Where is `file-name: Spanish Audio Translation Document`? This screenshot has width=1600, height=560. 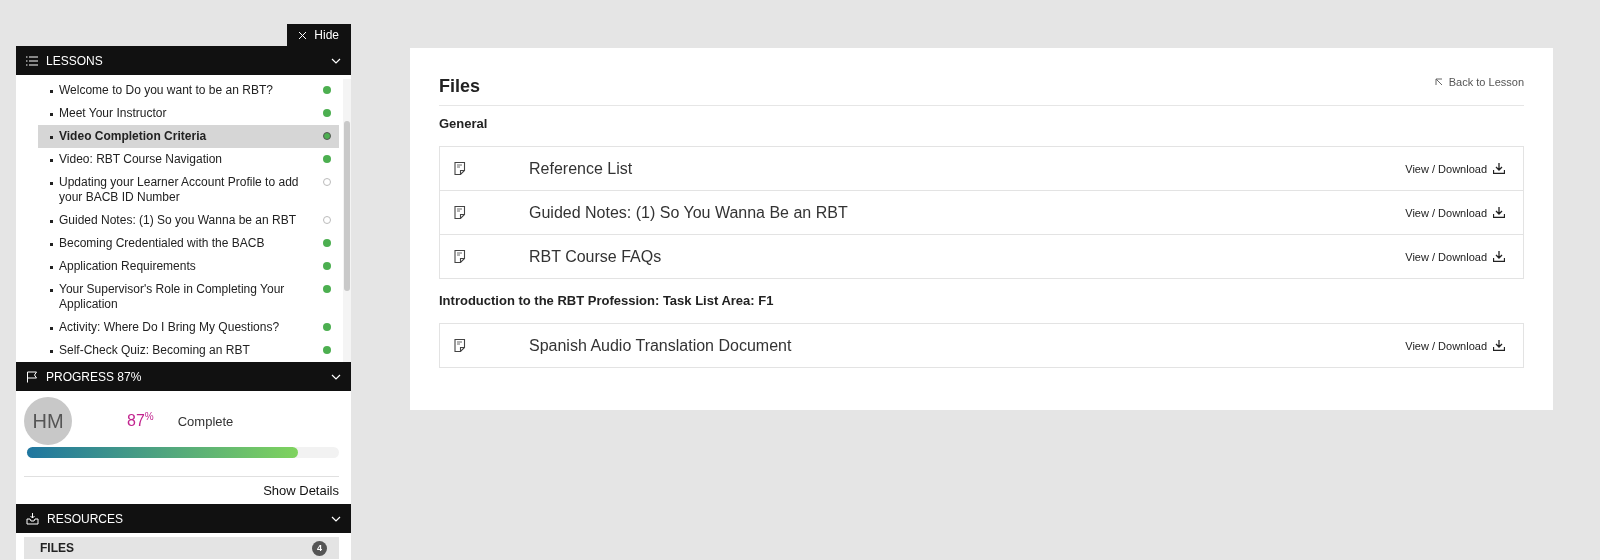
file-name: Spanish Audio Translation Document is located at coordinates (661, 345).